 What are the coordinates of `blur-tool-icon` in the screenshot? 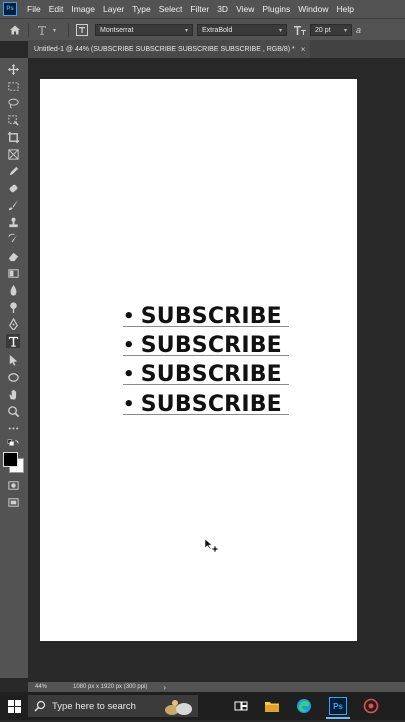 It's located at (13, 290).